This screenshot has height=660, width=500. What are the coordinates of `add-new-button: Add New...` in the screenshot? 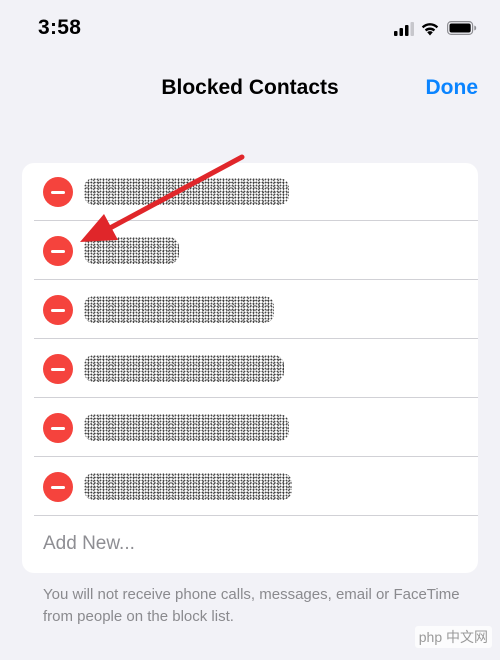 It's located at (250, 544).